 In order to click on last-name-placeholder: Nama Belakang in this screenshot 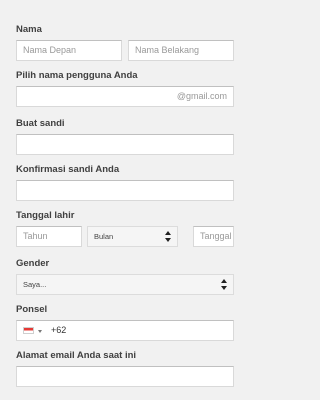, I will do `click(167, 50)`.